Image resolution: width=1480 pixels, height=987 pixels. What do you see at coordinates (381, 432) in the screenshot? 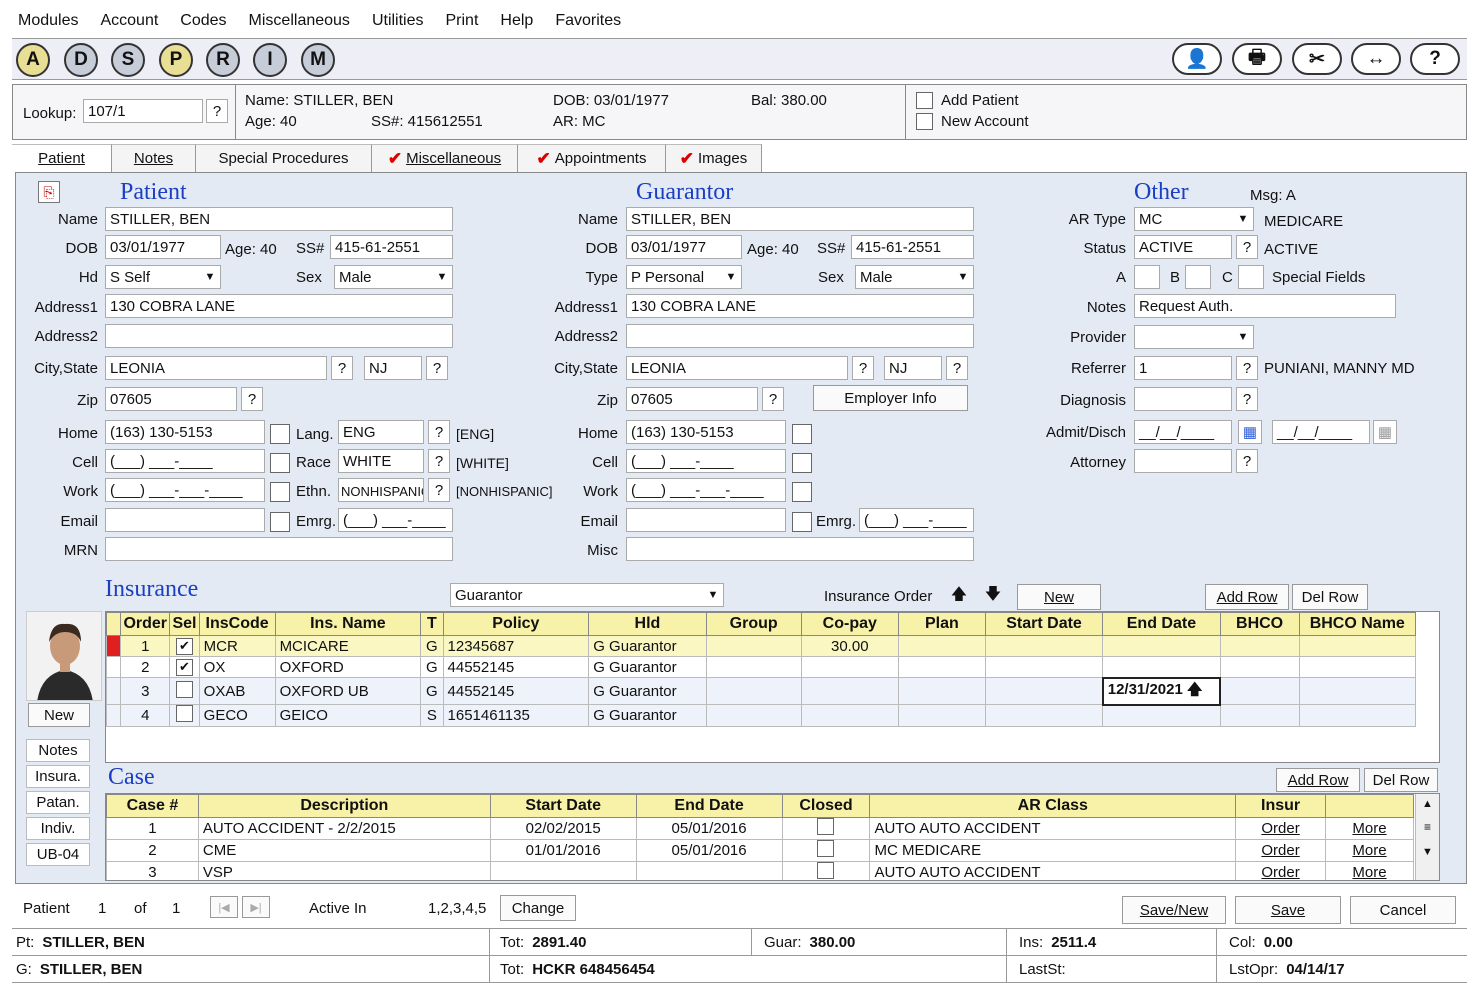
I see `patient-lang-input: ENG` at bounding box center [381, 432].